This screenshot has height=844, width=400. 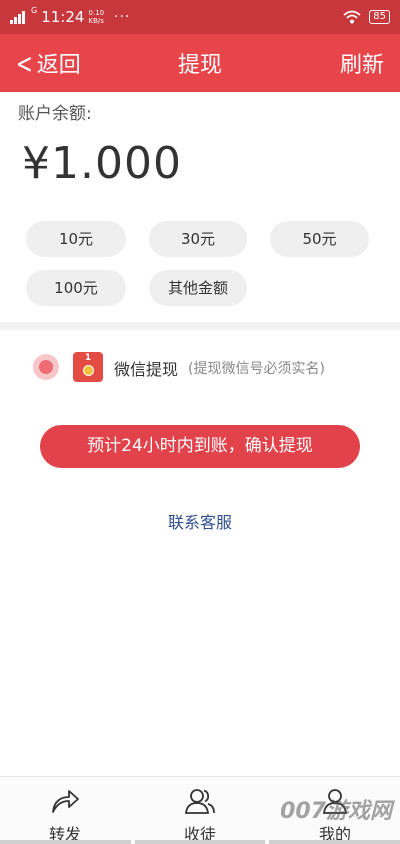 What do you see at coordinates (256, 369) in the screenshot?
I see `method-note: (提现微信号必须实名)` at bounding box center [256, 369].